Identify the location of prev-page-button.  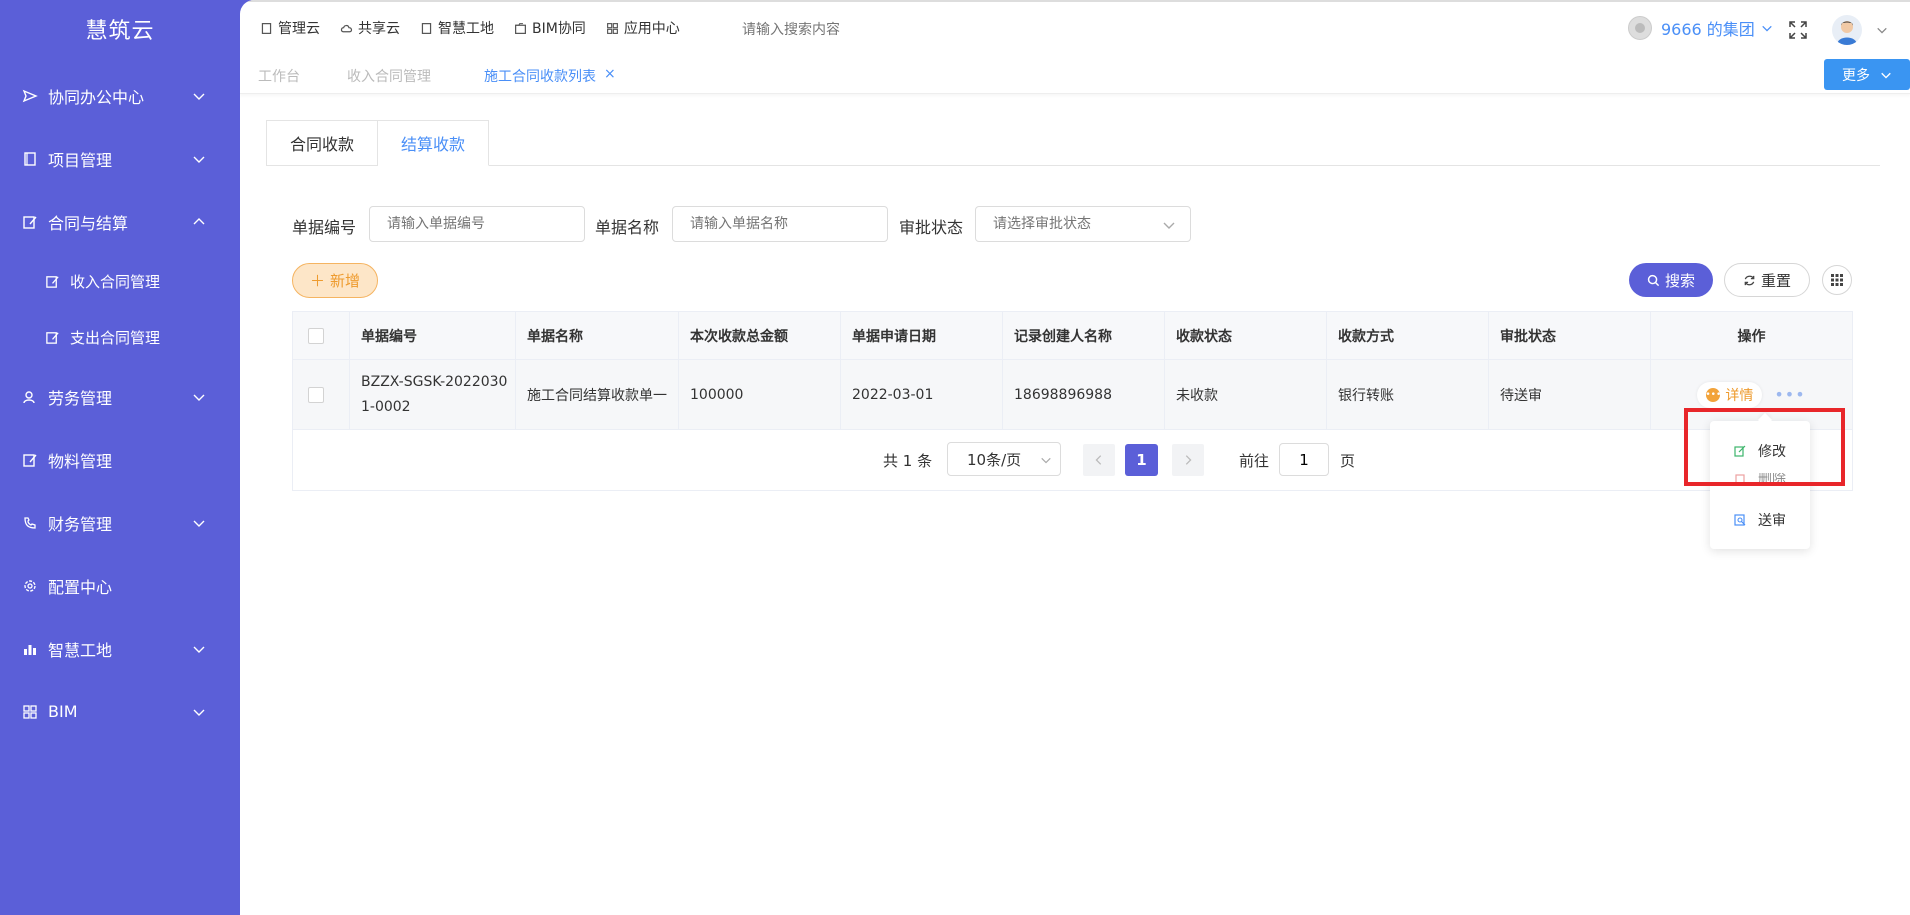
(1099, 460).